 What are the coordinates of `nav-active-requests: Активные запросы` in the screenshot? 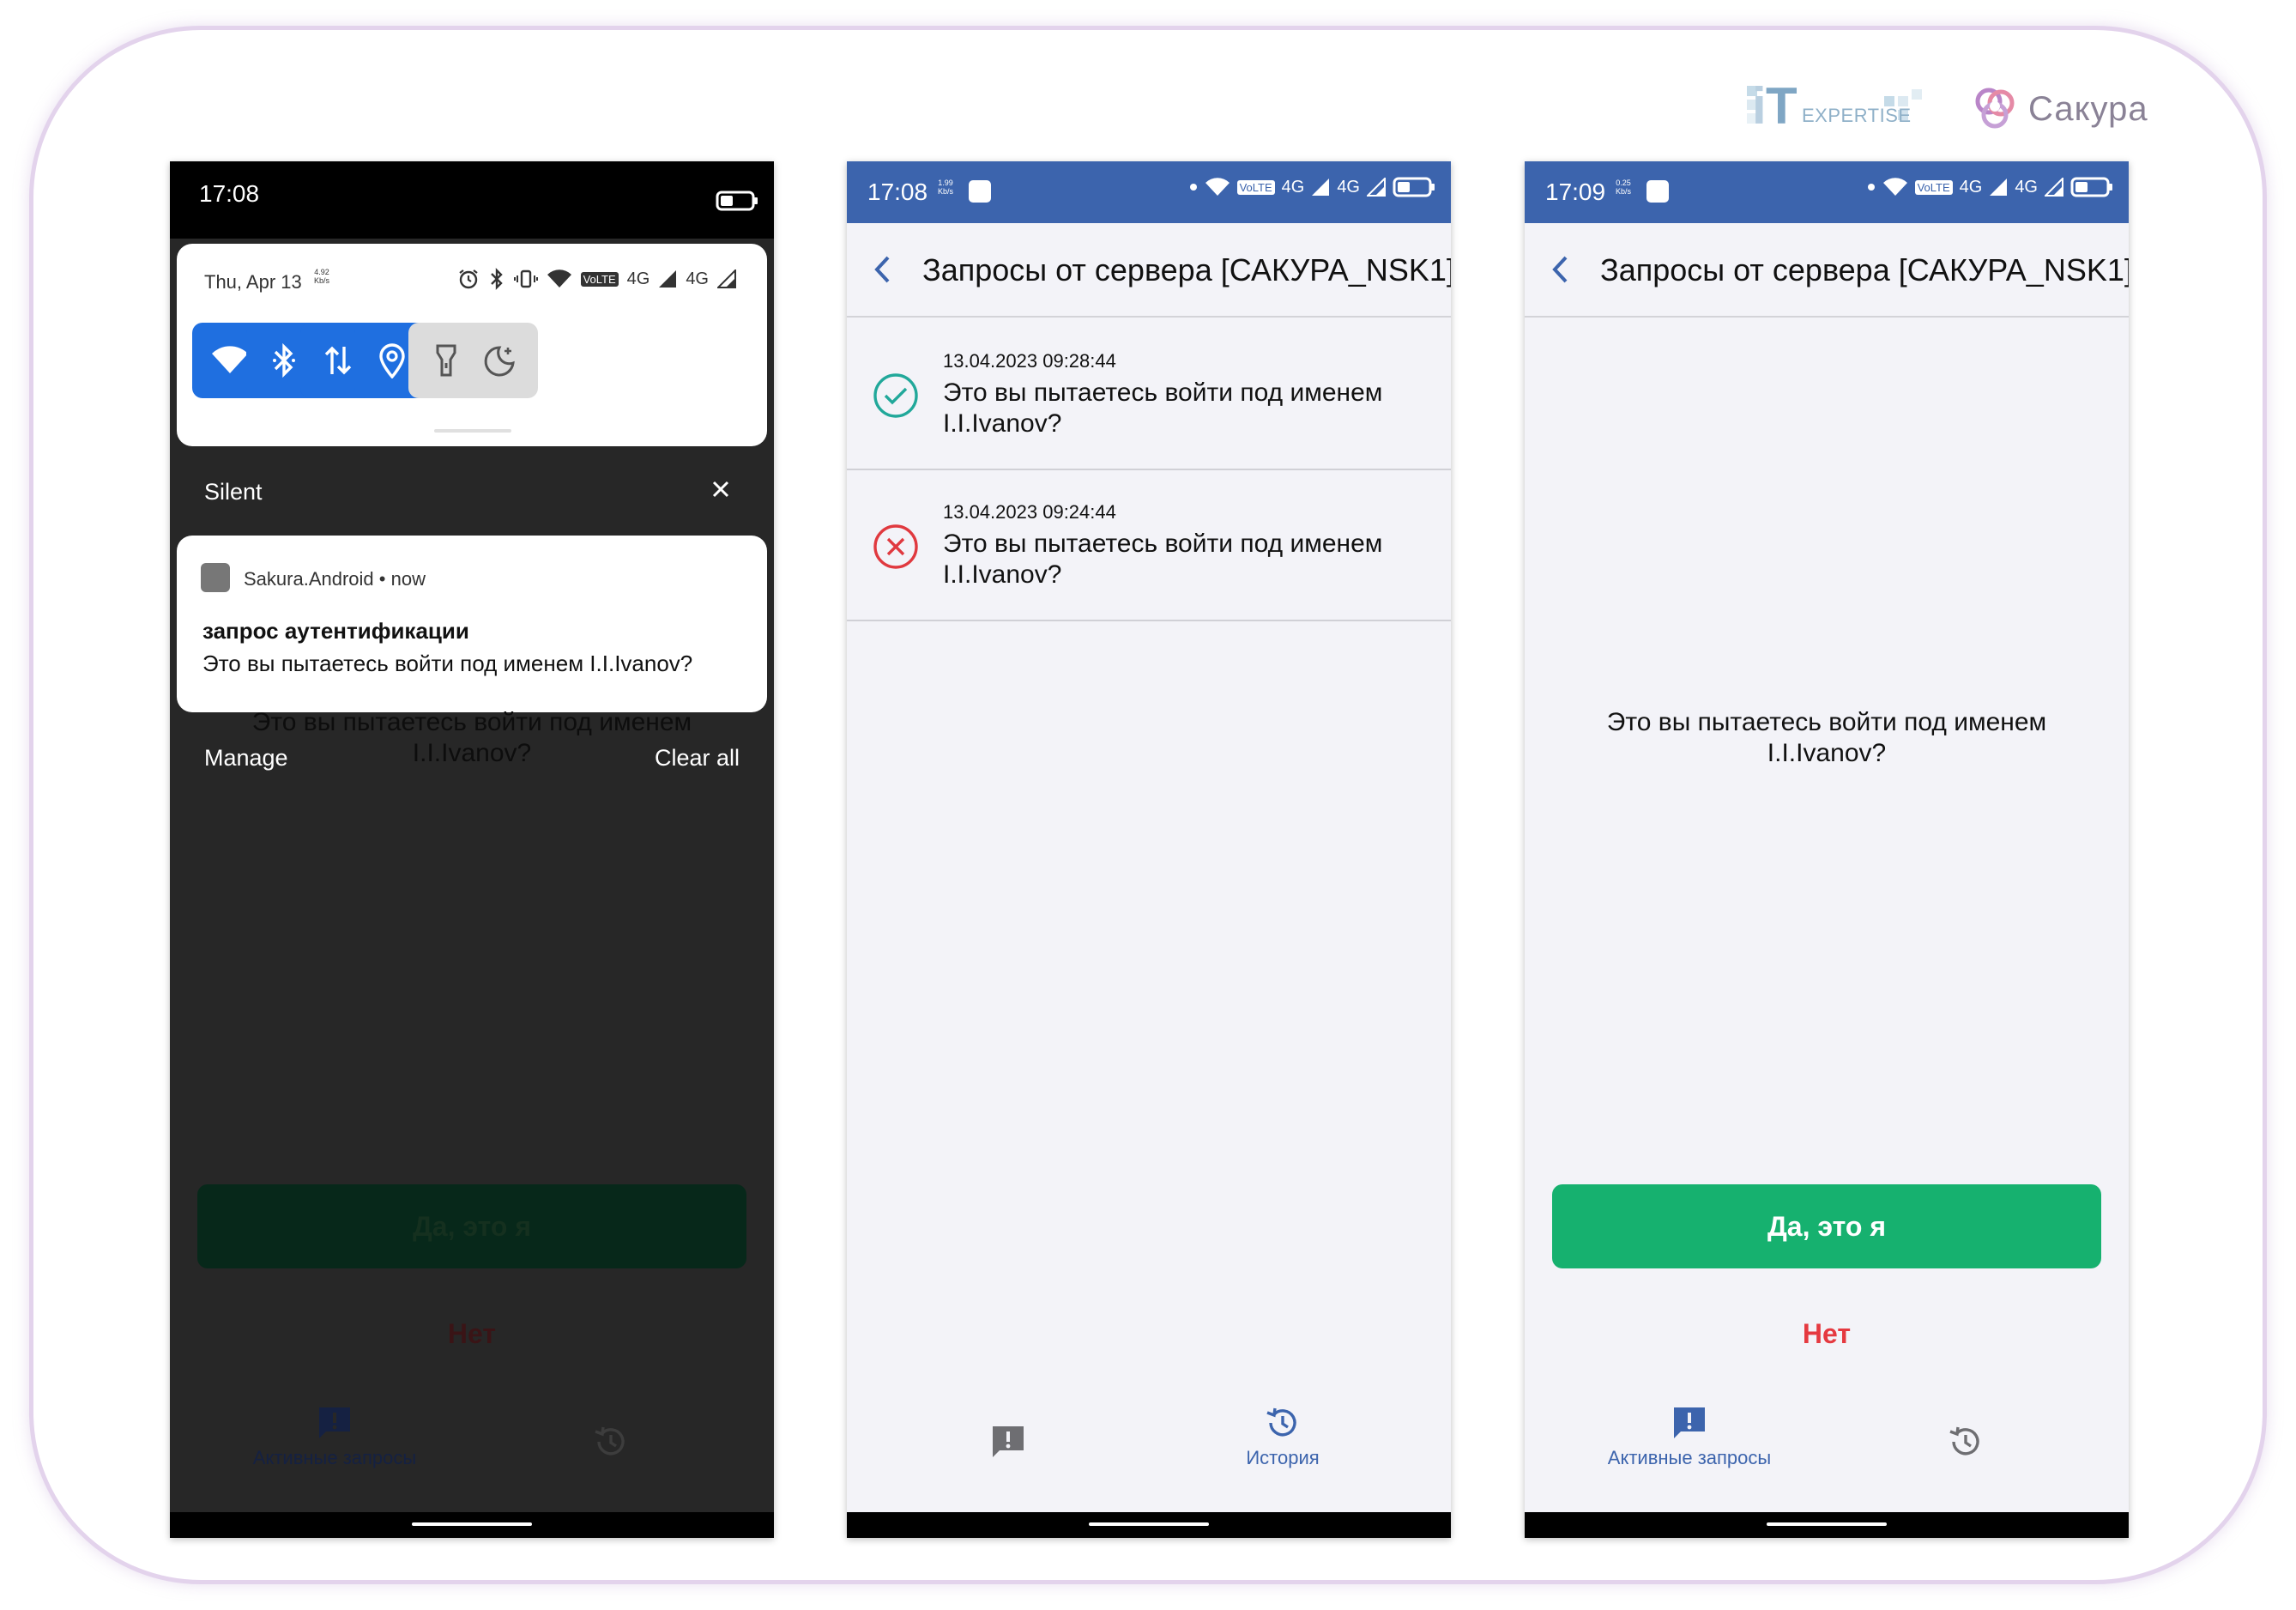 It's located at (1689, 1436).